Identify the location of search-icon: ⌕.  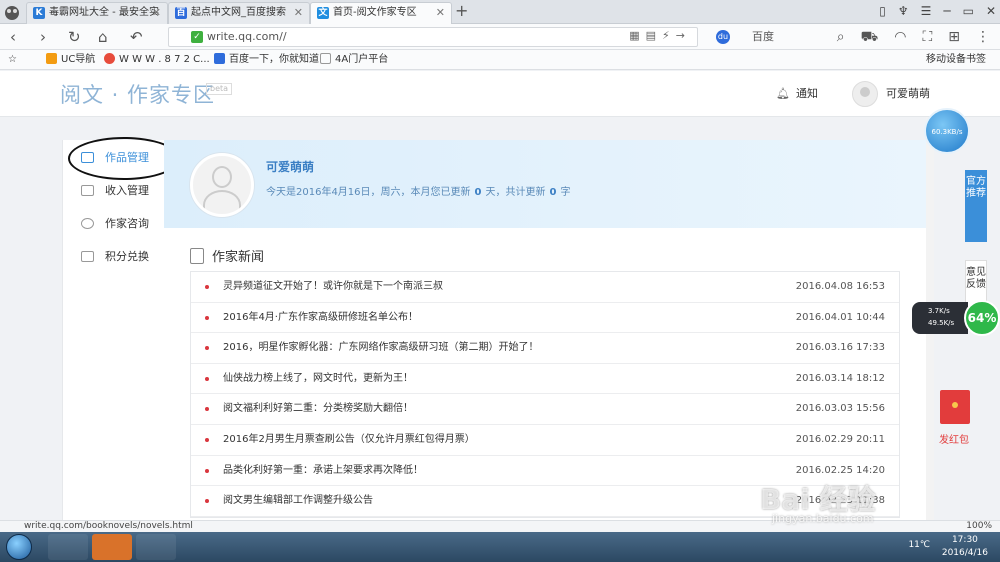
(841, 37).